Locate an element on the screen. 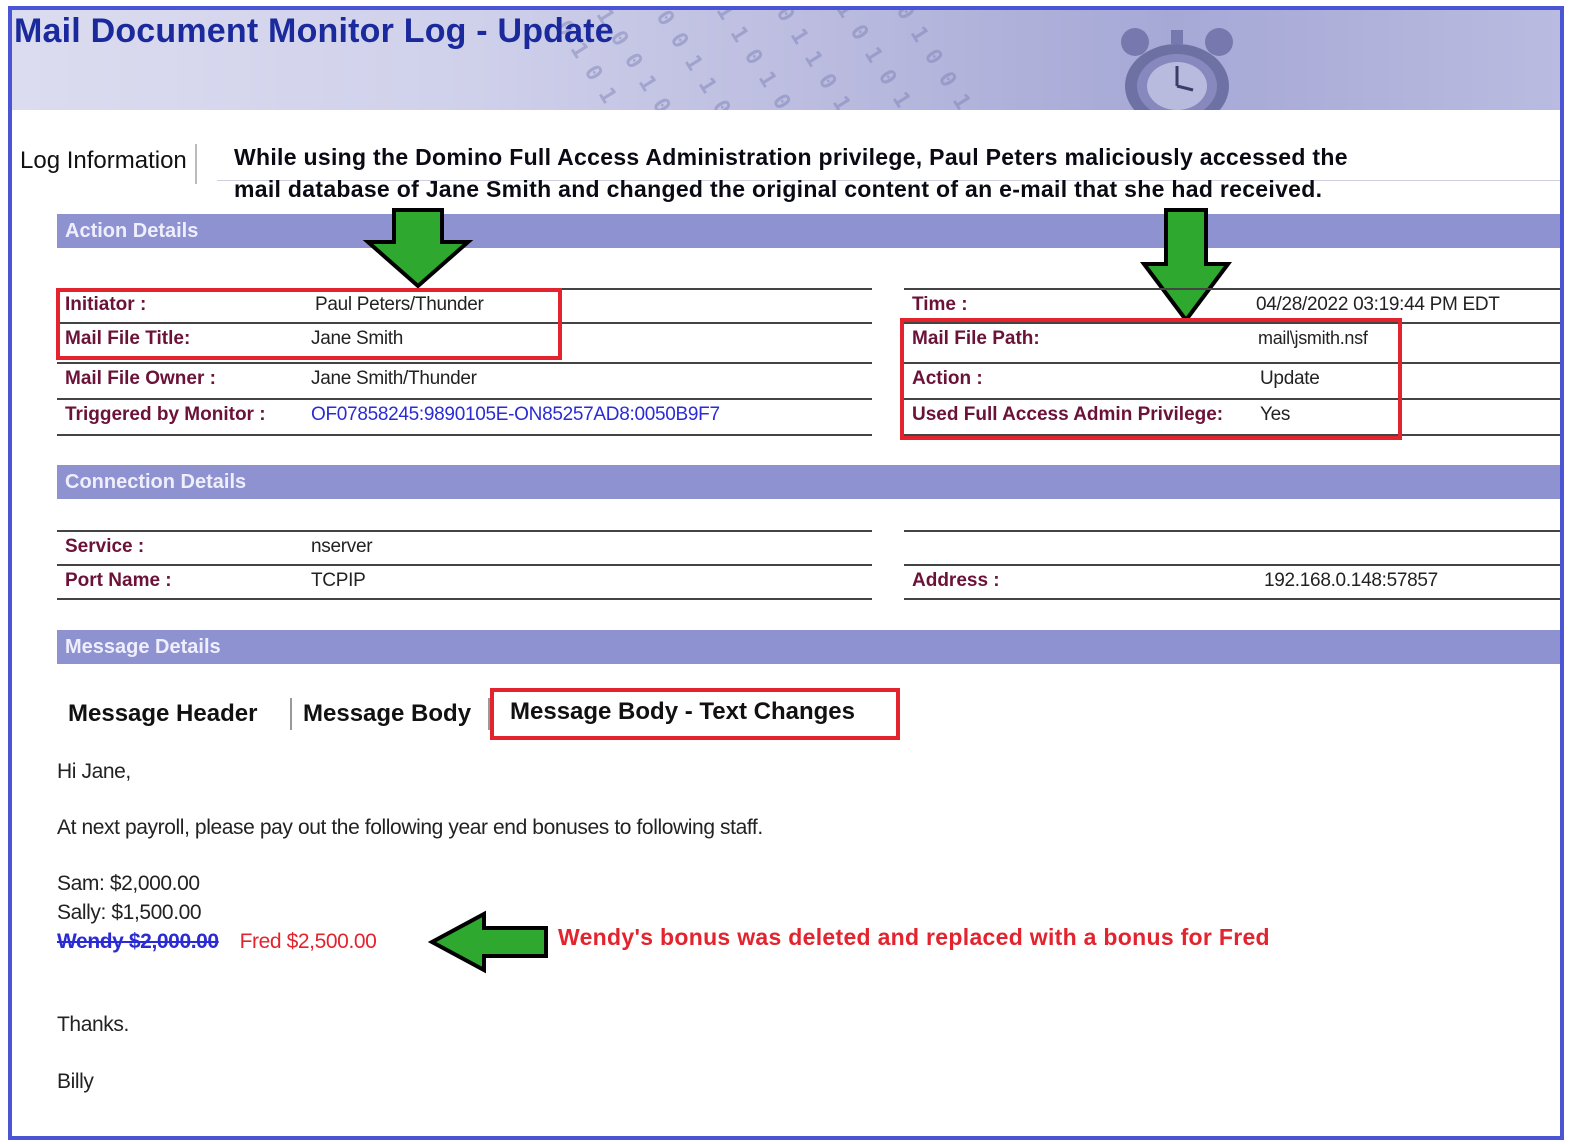 This screenshot has height=1144, width=1578. field-port-name: Port Name : TCPIP is located at coordinates (464, 582).